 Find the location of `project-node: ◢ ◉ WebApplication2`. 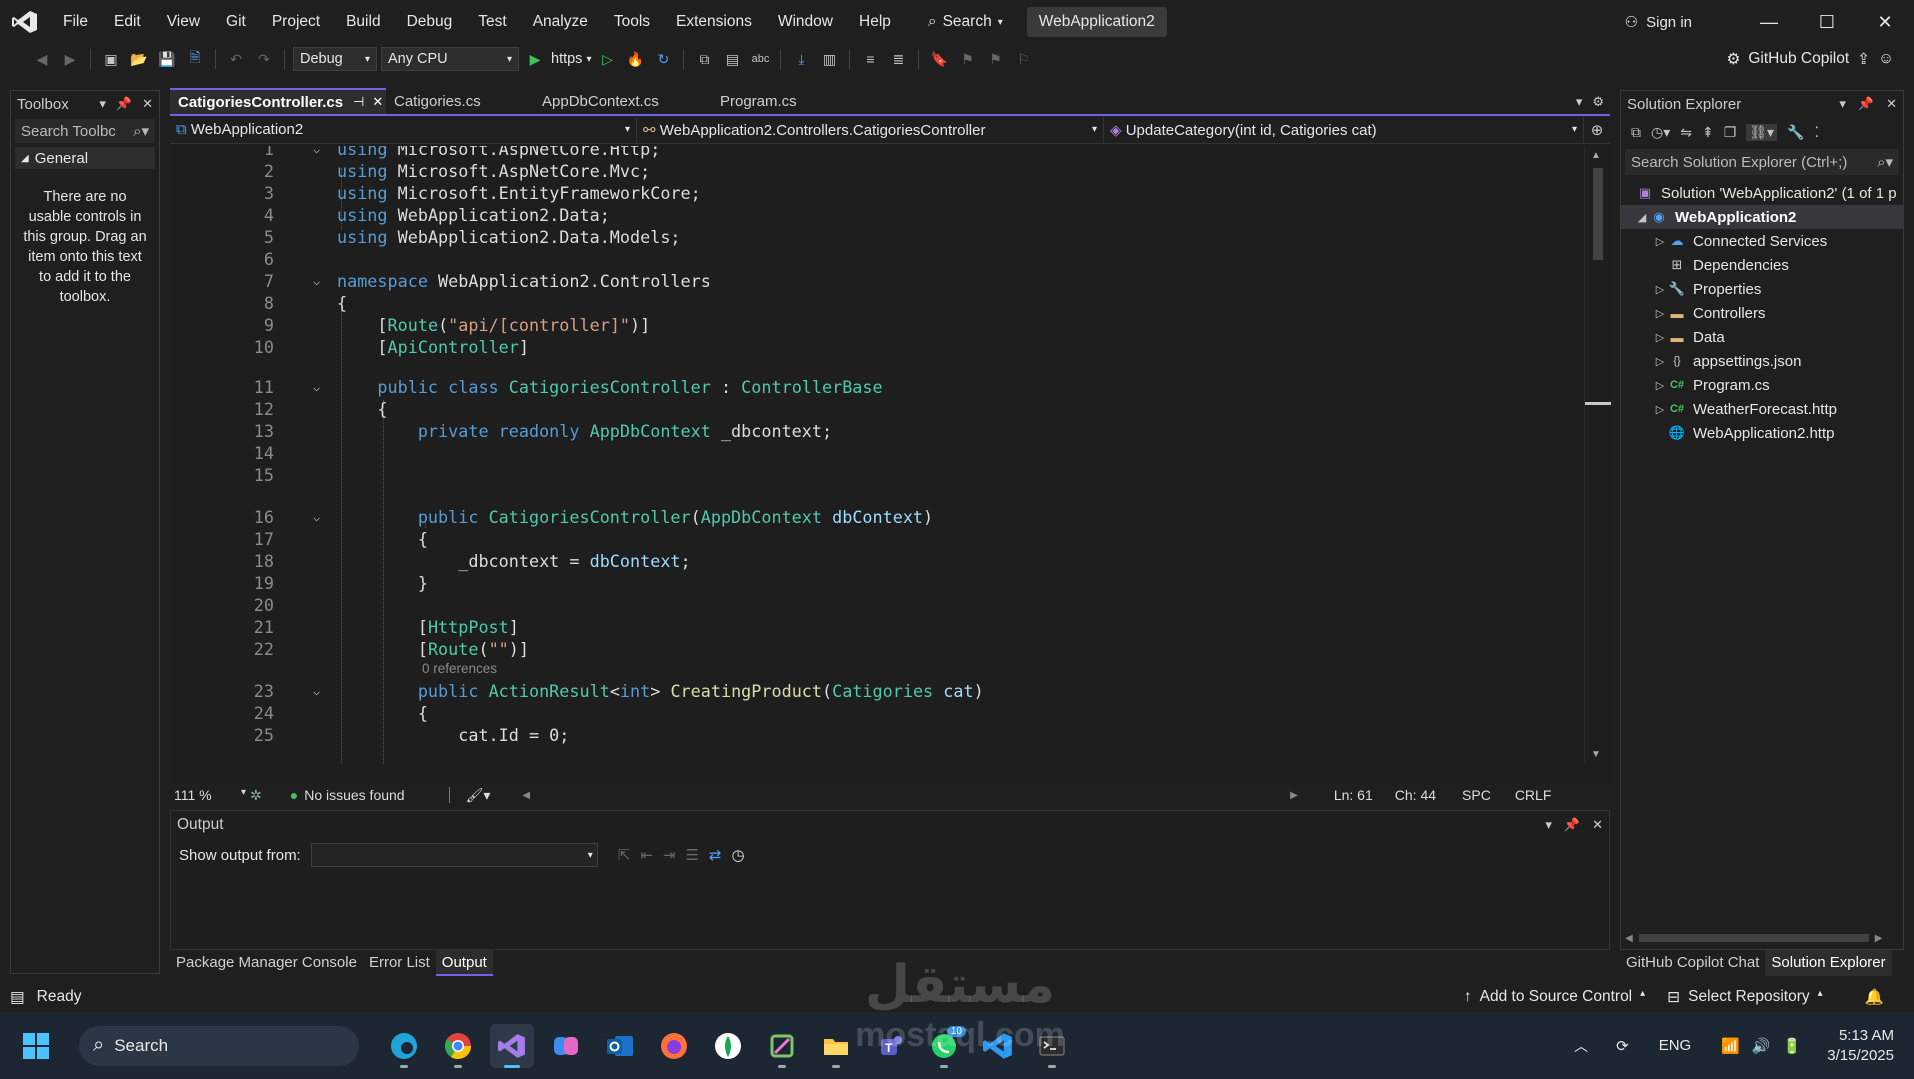

project-node: ◢ ◉ WebApplication2 is located at coordinates (1762, 217).